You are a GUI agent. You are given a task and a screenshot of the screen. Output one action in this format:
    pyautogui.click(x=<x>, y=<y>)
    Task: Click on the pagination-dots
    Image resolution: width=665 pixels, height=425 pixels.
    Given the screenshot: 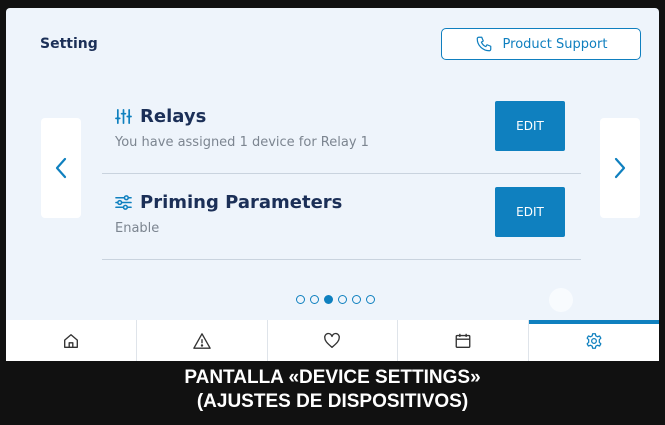 What is the action you would take?
    pyautogui.click(x=335, y=299)
    